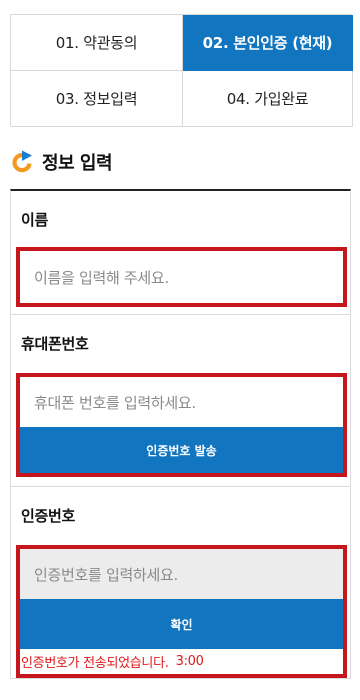  What do you see at coordinates (189, 661) in the screenshot?
I see `countdown-timer: 3:00` at bounding box center [189, 661].